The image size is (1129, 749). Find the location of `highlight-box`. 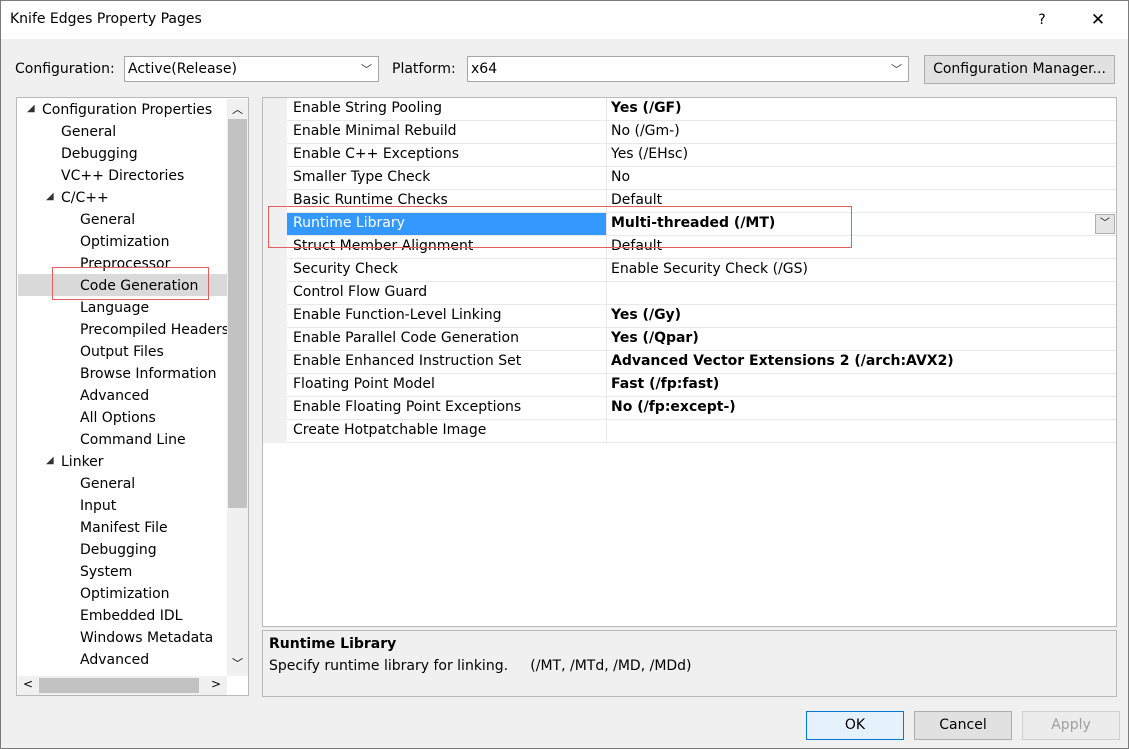

highlight-box is located at coordinates (560, 227).